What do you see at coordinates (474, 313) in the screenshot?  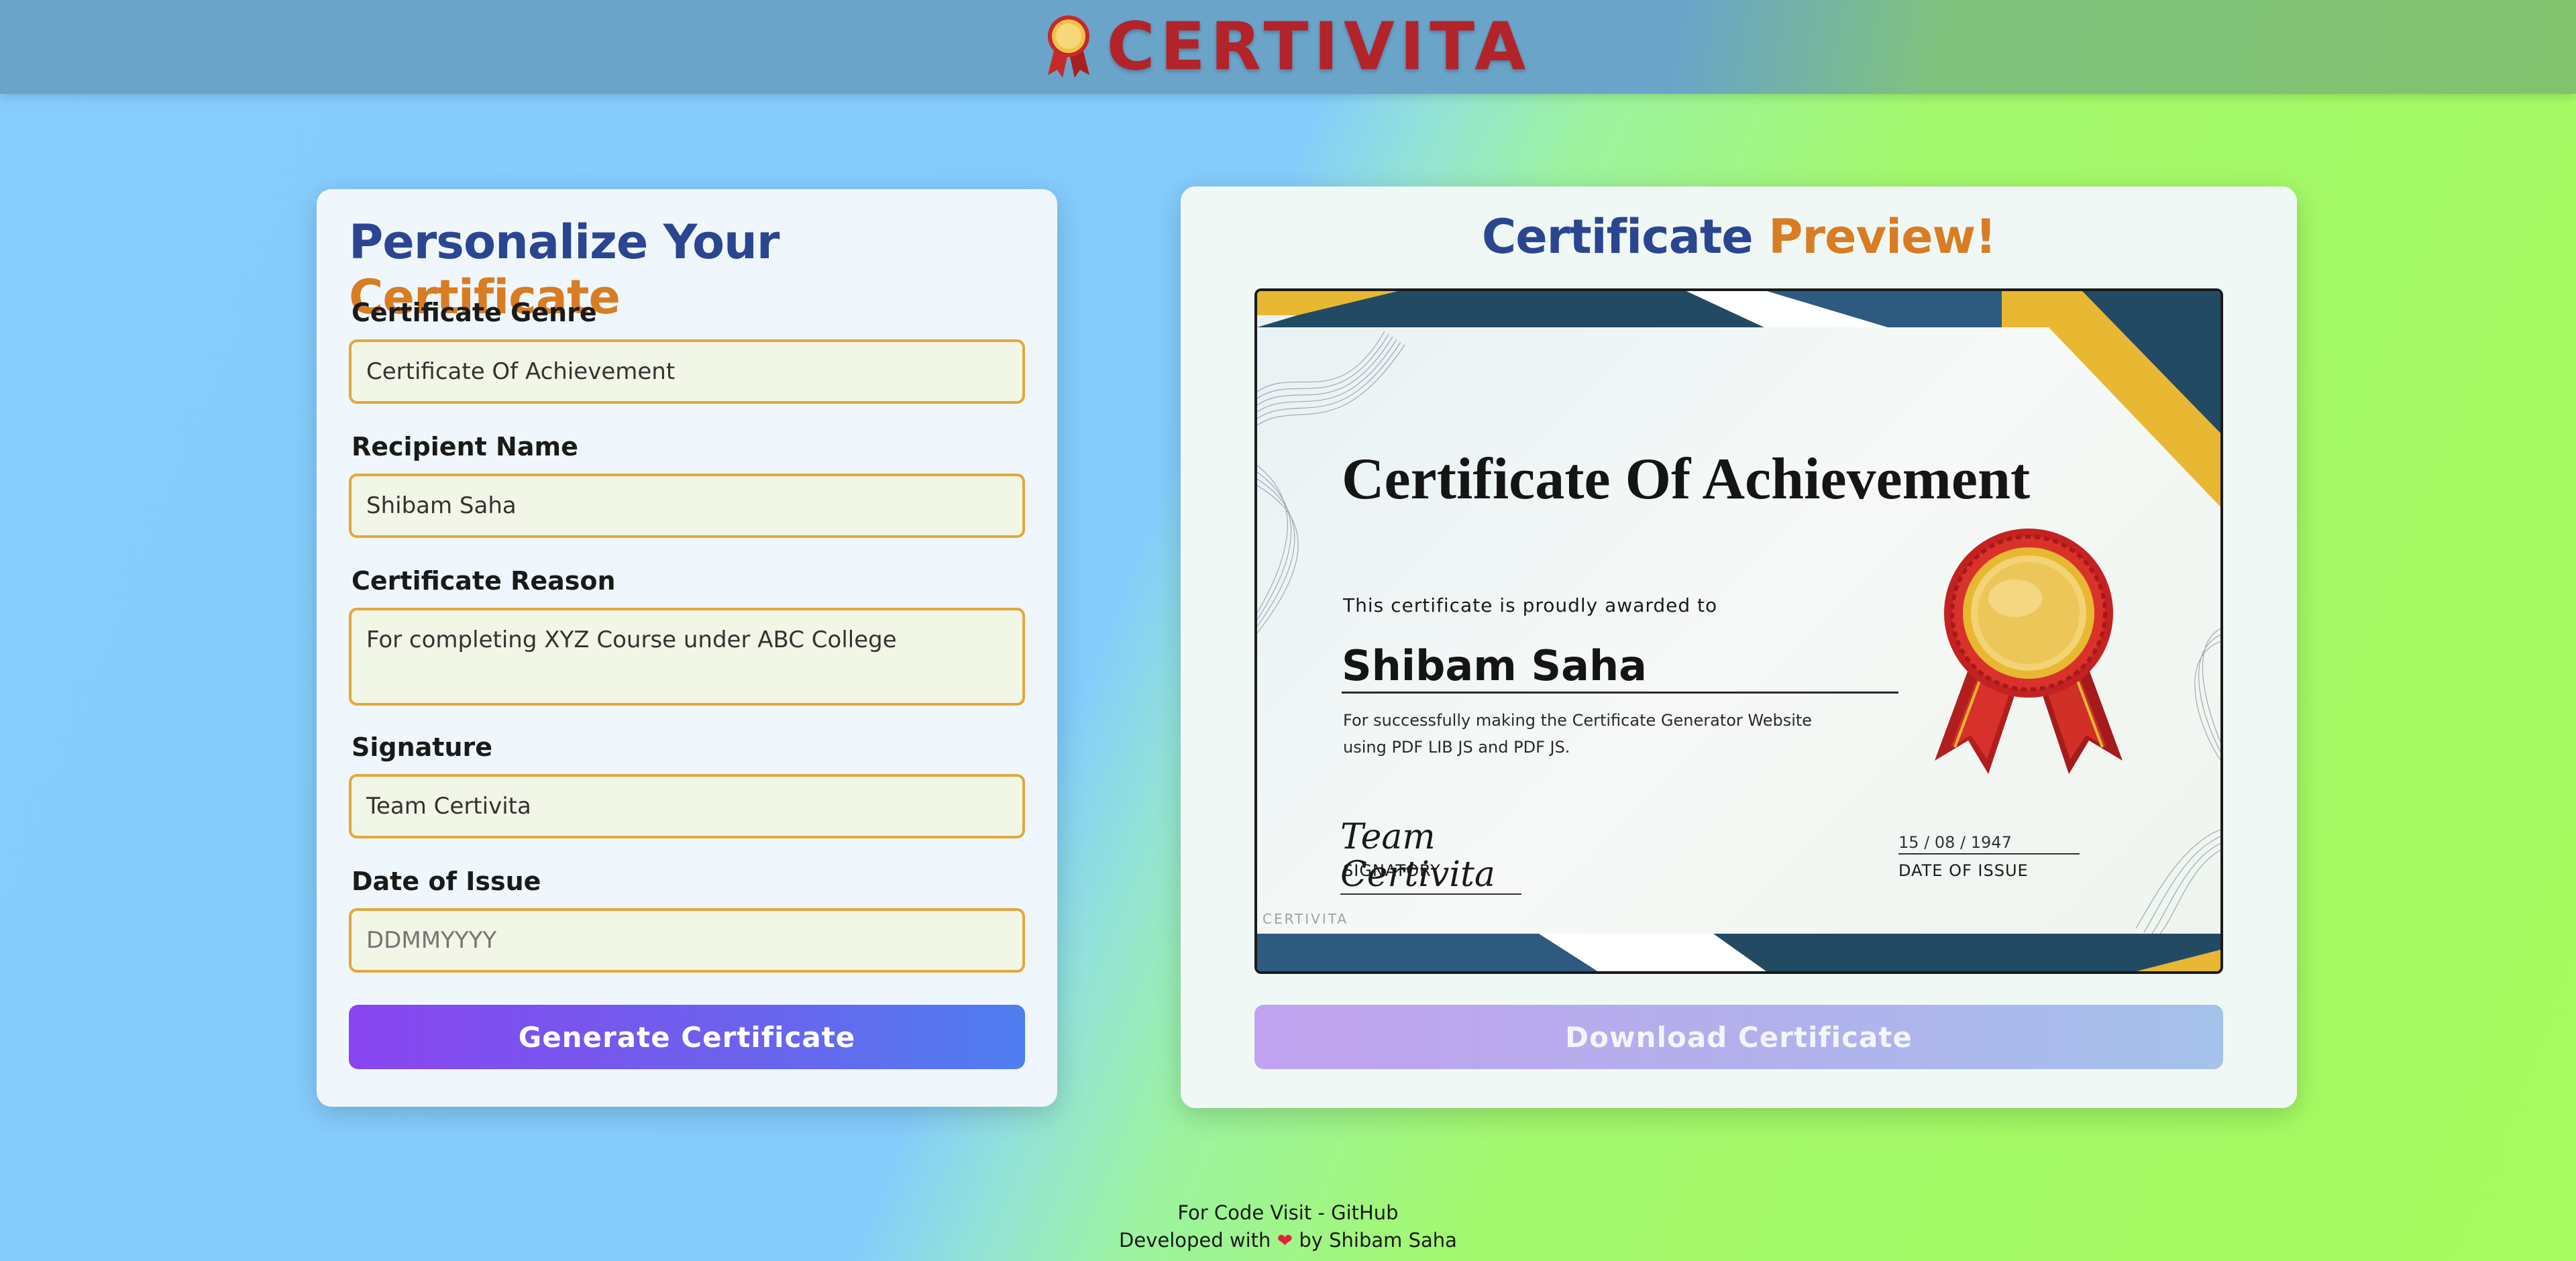 I see `genre-label: Certificate Genre` at bounding box center [474, 313].